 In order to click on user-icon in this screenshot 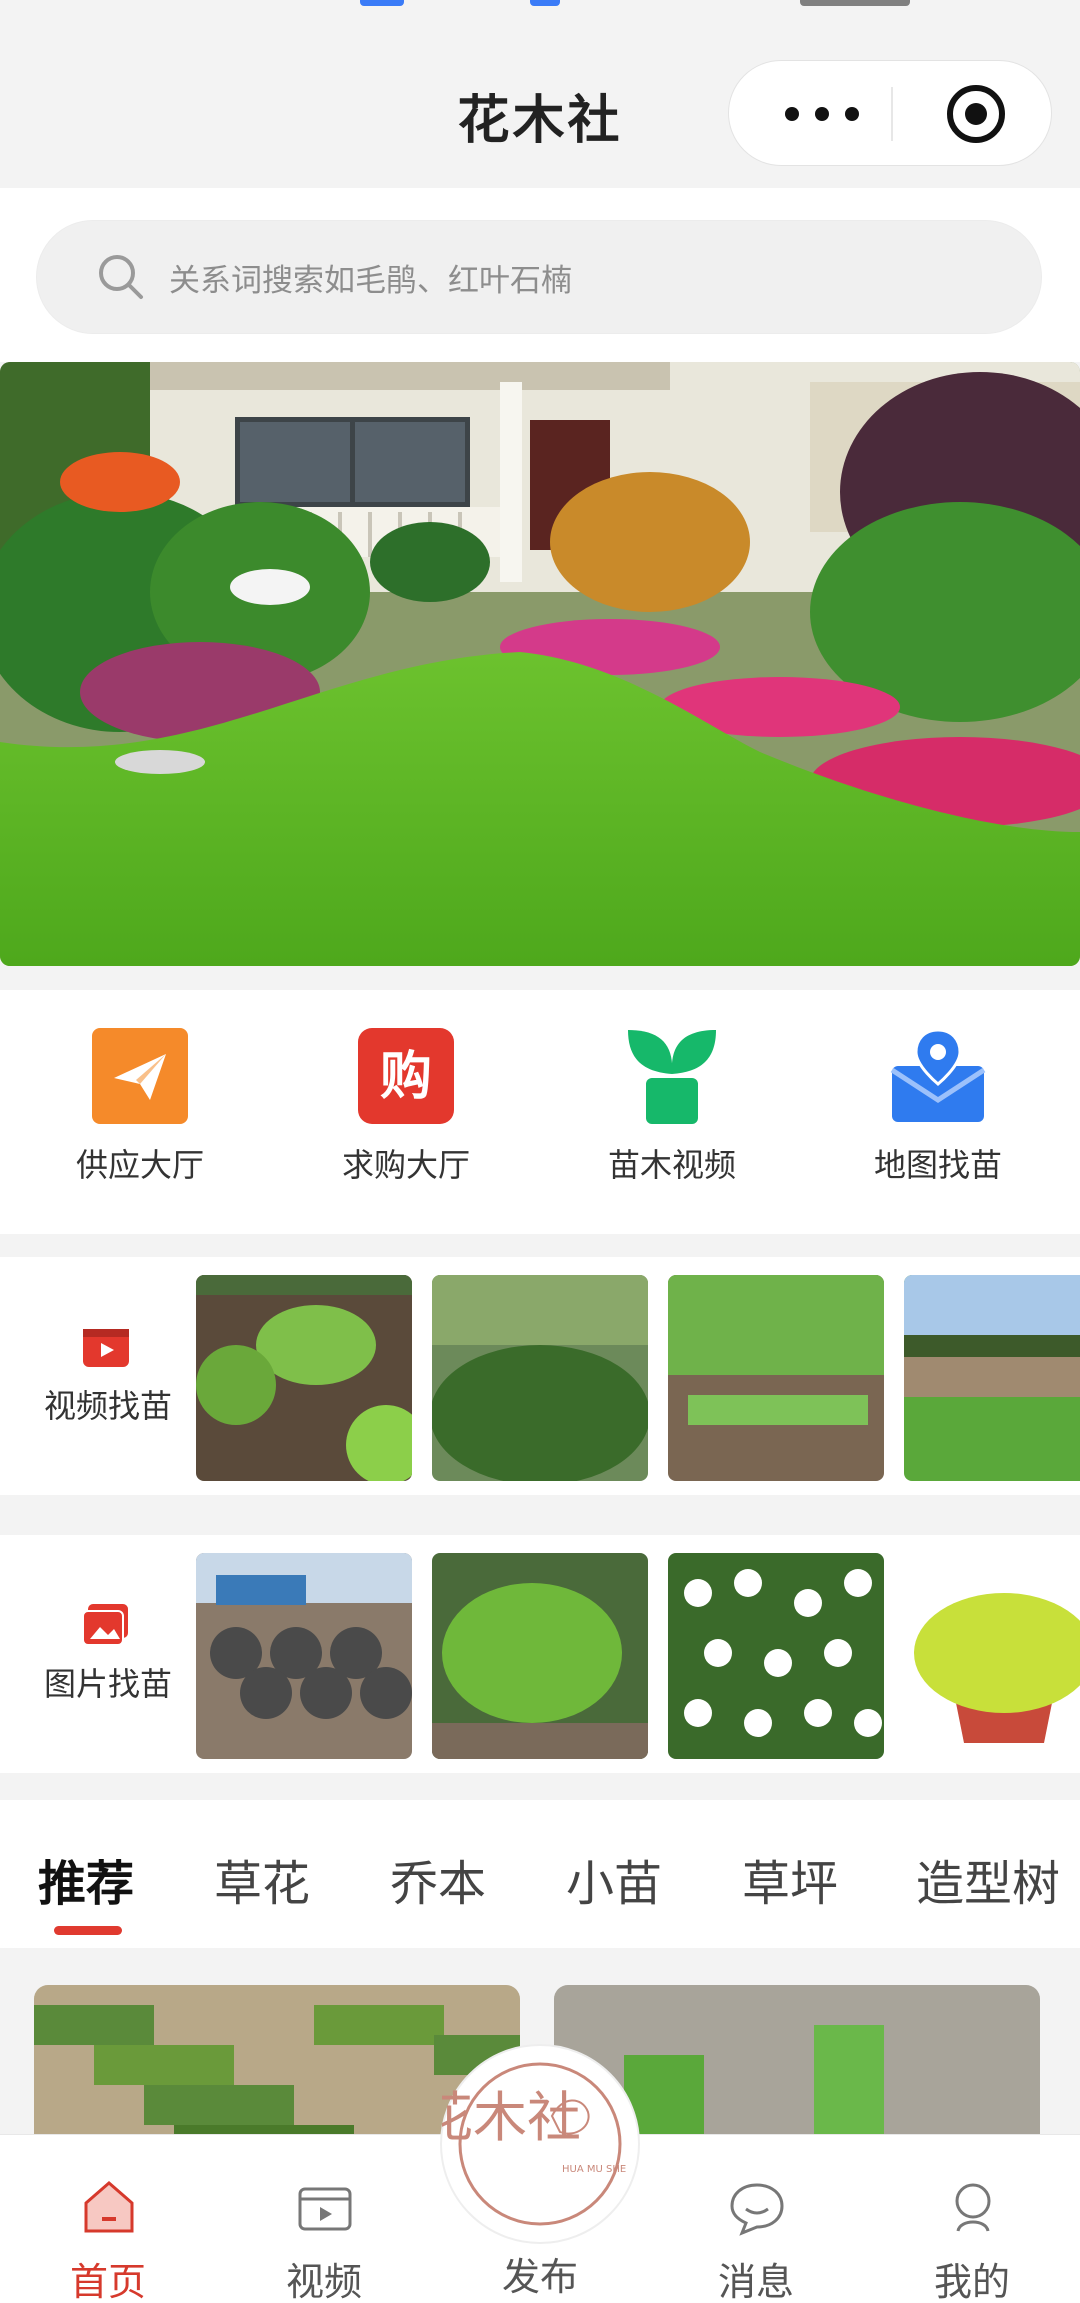, I will do `click(973, 2207)`.